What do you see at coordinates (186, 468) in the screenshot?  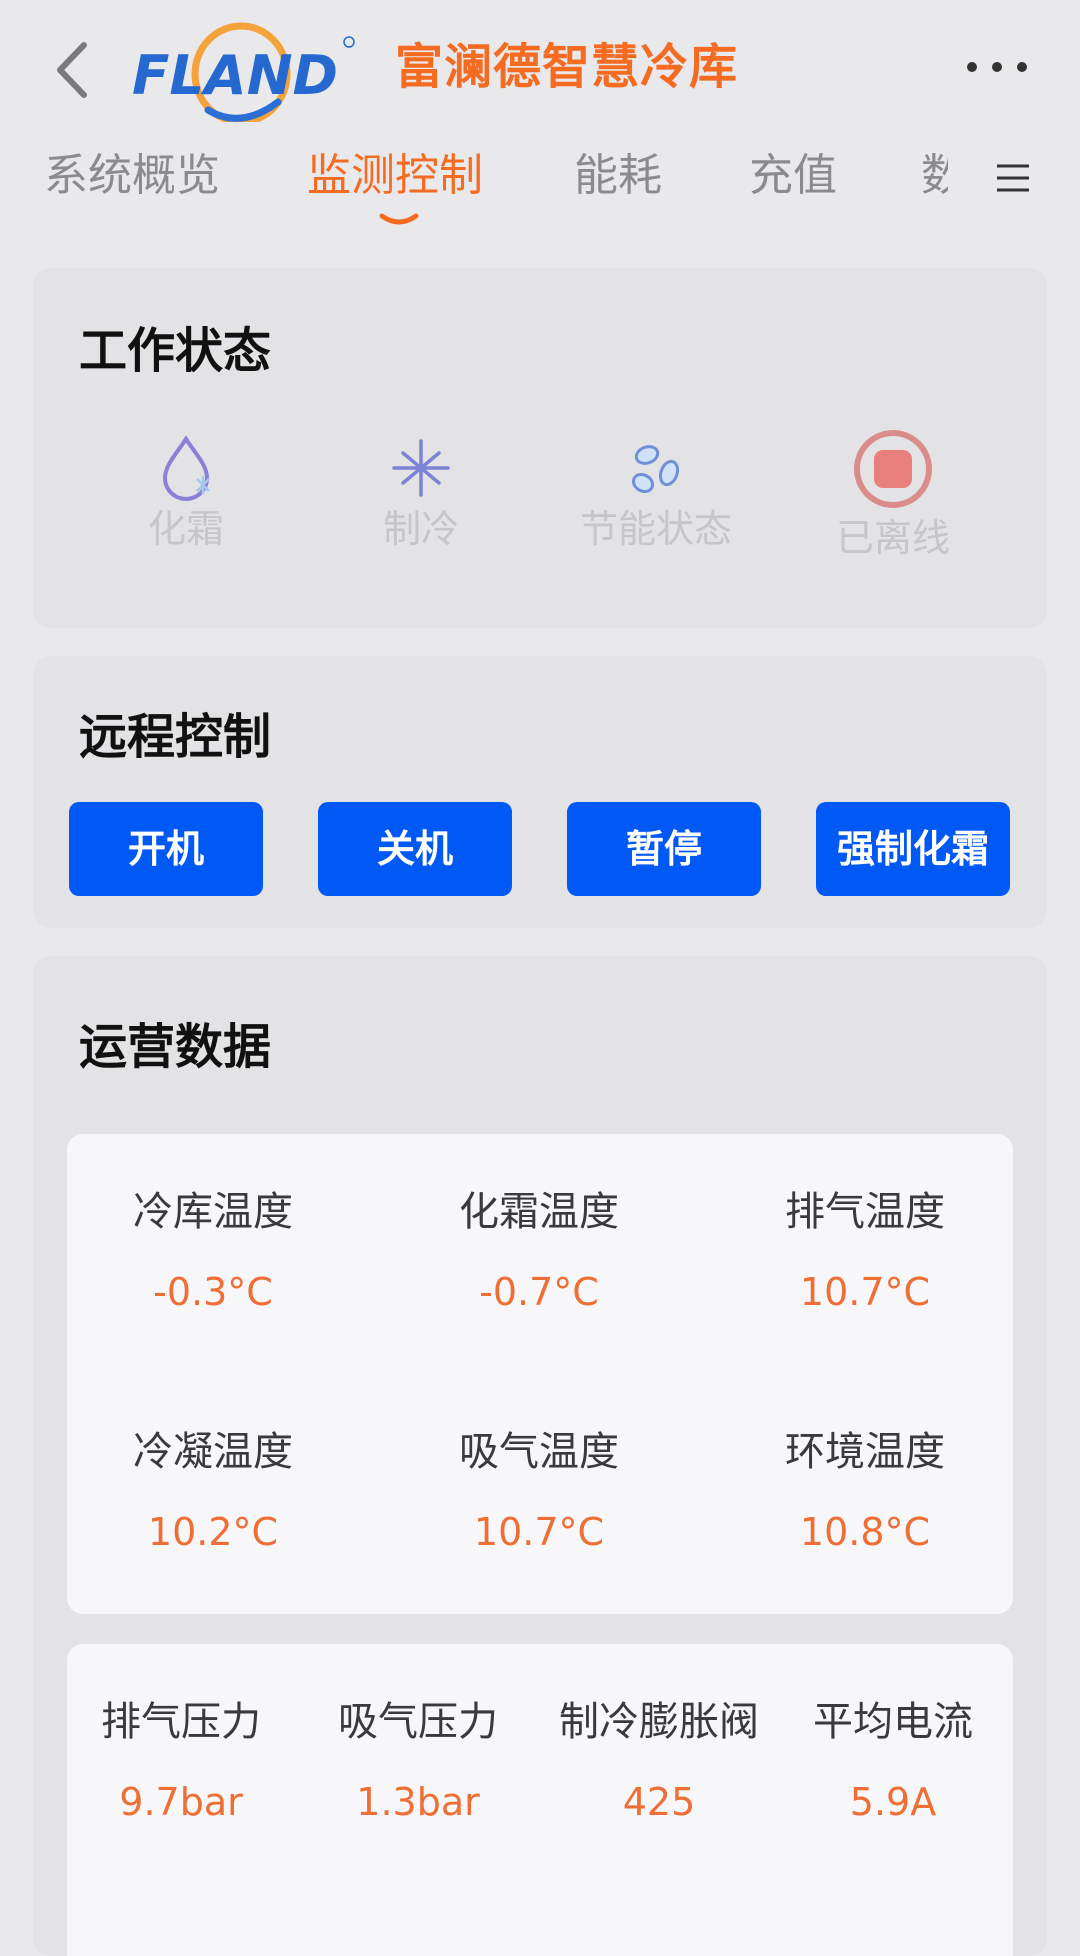 I see `defrost-drop-icon` at bounding box center [186, 468].